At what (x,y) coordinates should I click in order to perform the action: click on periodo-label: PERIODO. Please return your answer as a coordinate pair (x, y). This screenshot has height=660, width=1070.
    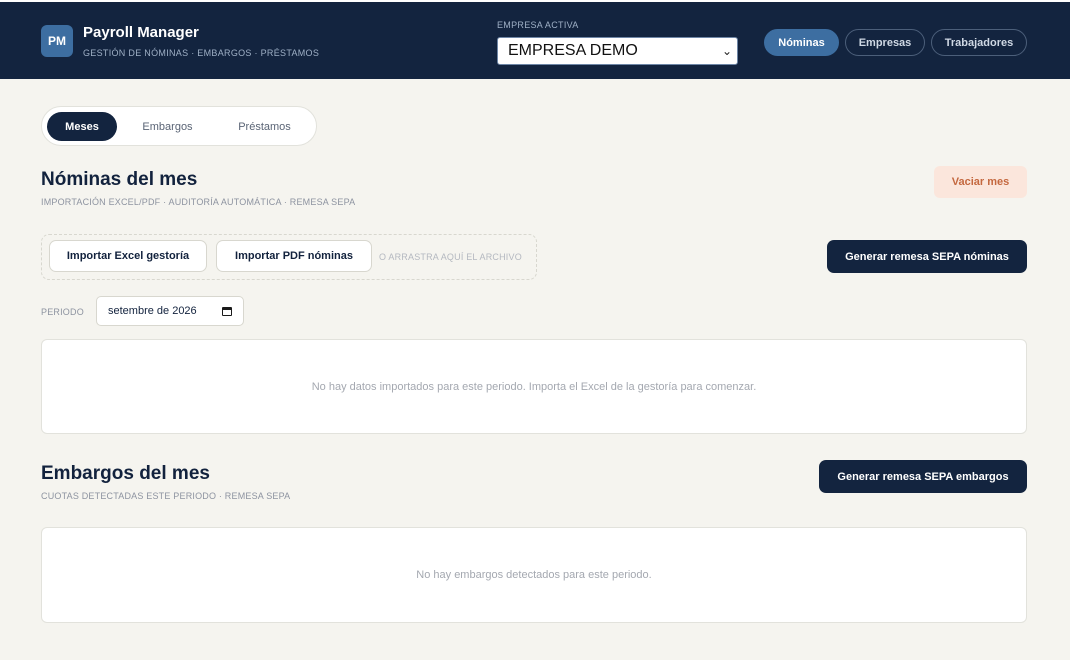
    Looking at the image, I should click on (62, 312).